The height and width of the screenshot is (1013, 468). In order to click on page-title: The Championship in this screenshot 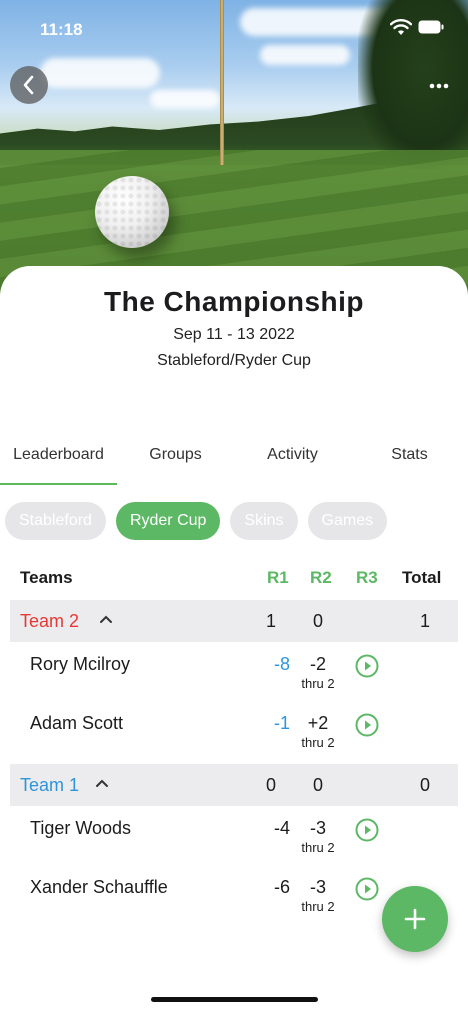, I will do `click(234, 301)`.